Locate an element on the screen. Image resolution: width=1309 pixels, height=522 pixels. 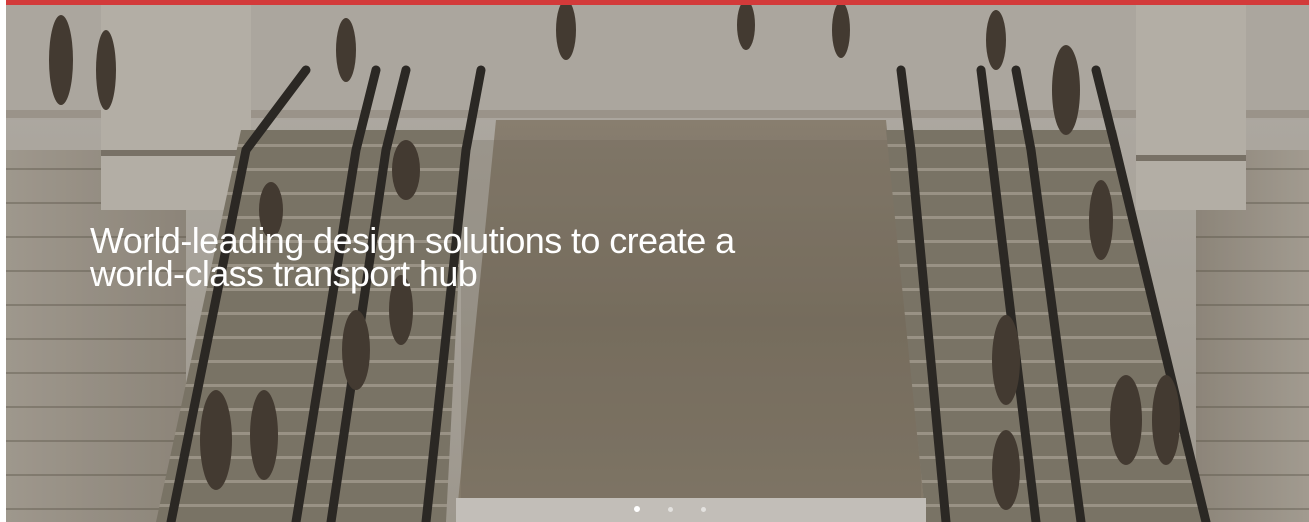
top-accent-bar is located at coordinates (657, 2).